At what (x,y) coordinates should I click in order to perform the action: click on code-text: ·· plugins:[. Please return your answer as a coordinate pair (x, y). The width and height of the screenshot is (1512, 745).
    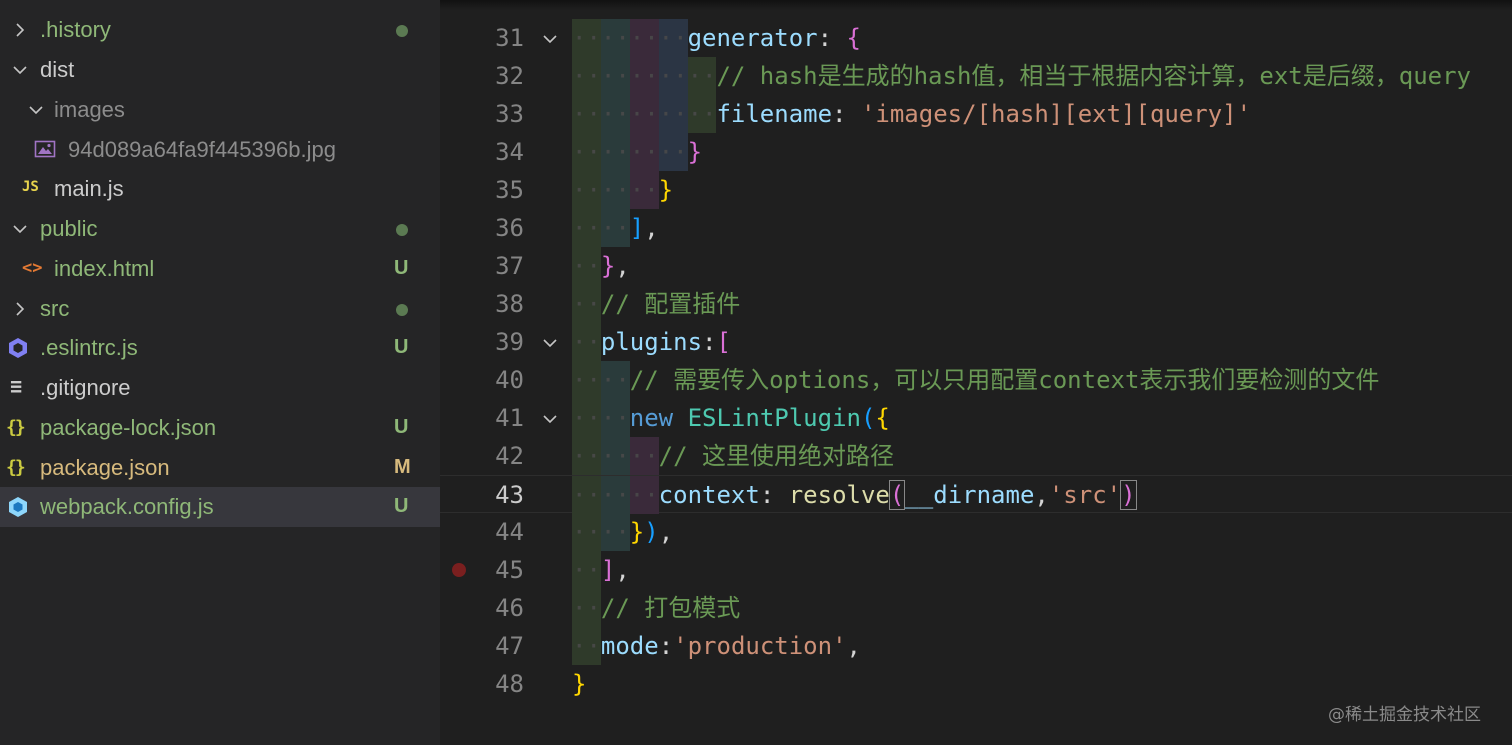
    Looking at the image, I should click on (651, 342).